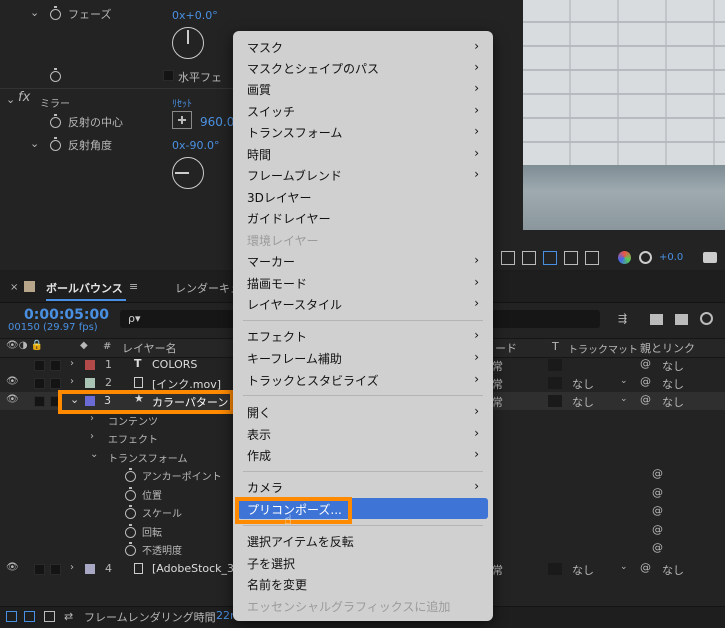 This screenshot has height=628, width=725. Describe the element at coordinates (24, 97) in the screenshot. I see `fx-icon: fx` at that location.